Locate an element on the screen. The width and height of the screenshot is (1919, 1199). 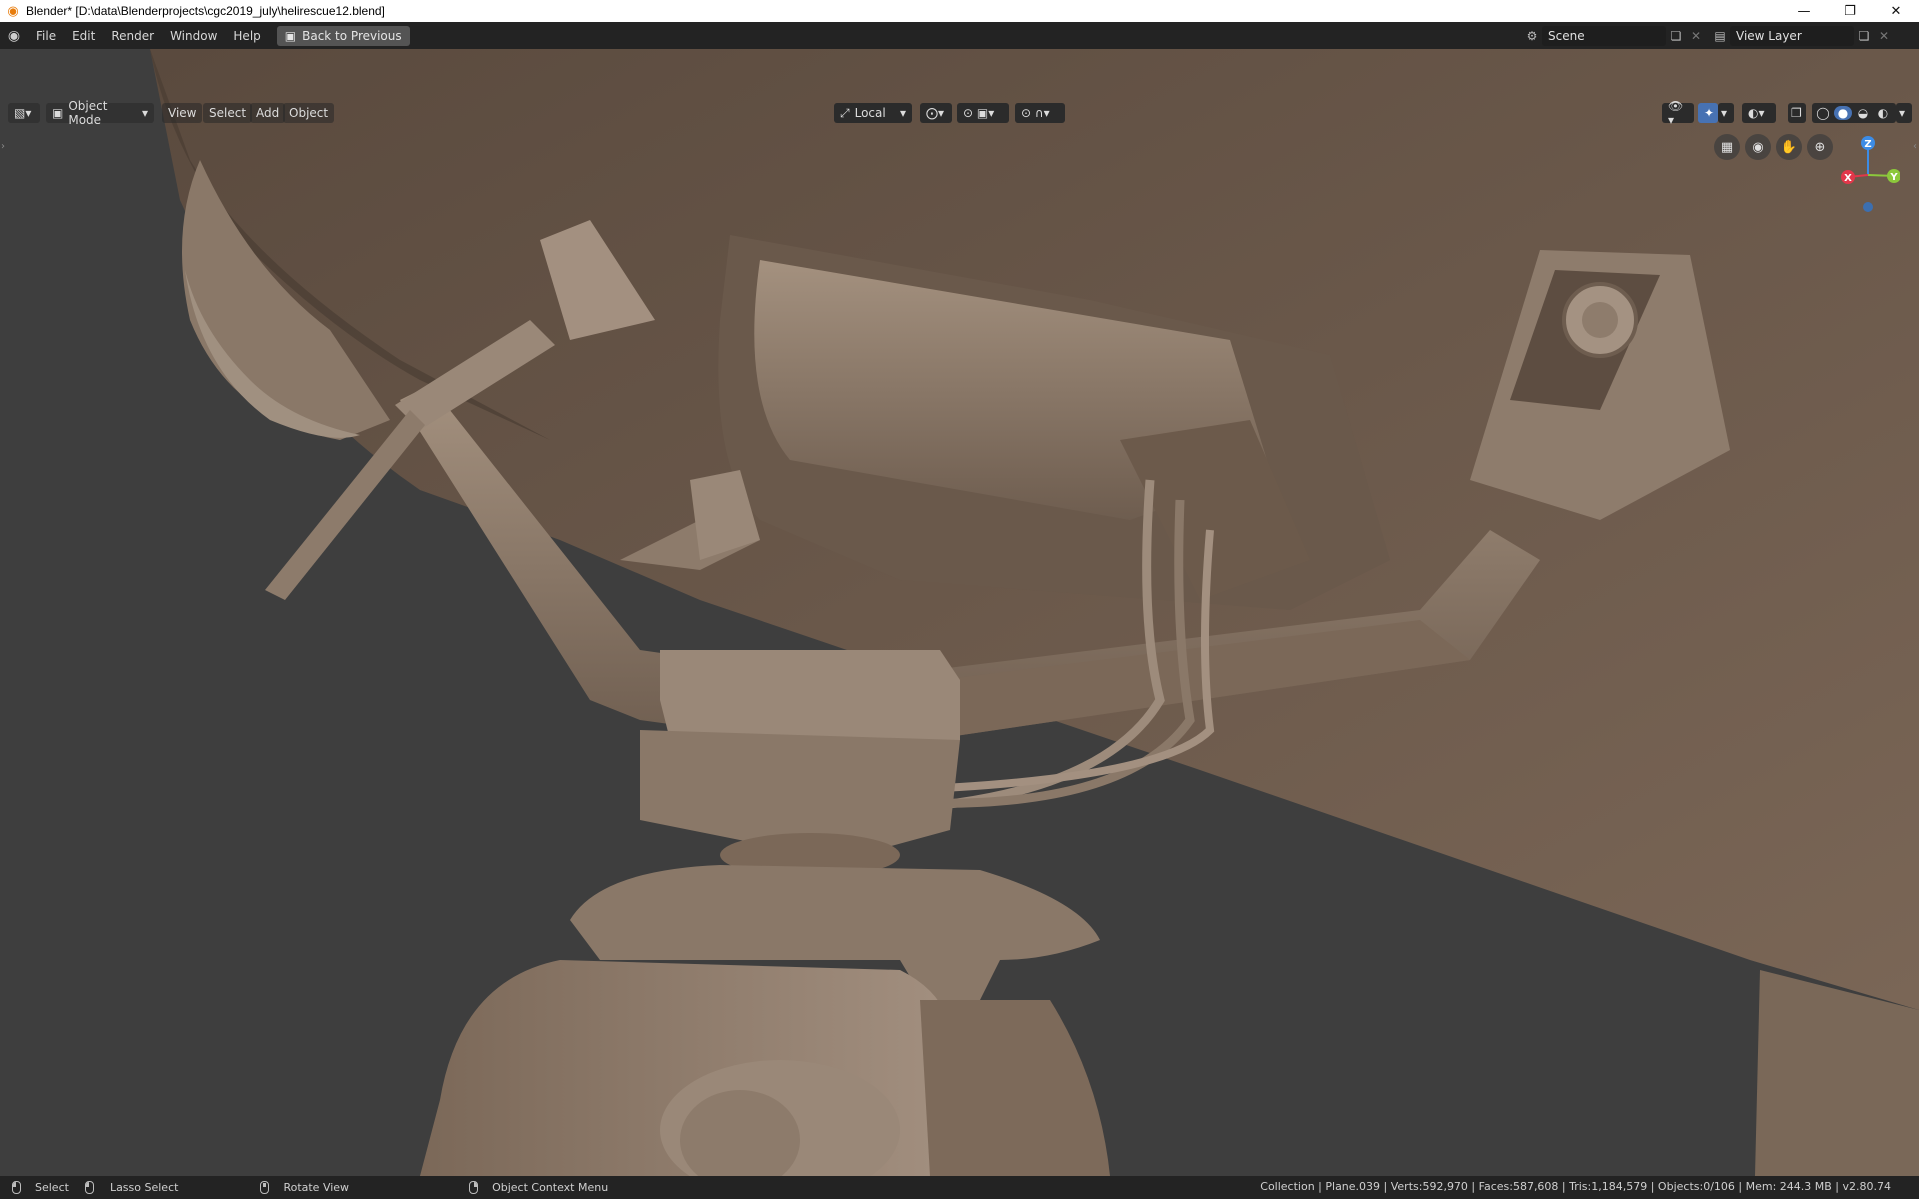
snap-icon: ⊙ ▣▾ is located at coordinates (979, 113).